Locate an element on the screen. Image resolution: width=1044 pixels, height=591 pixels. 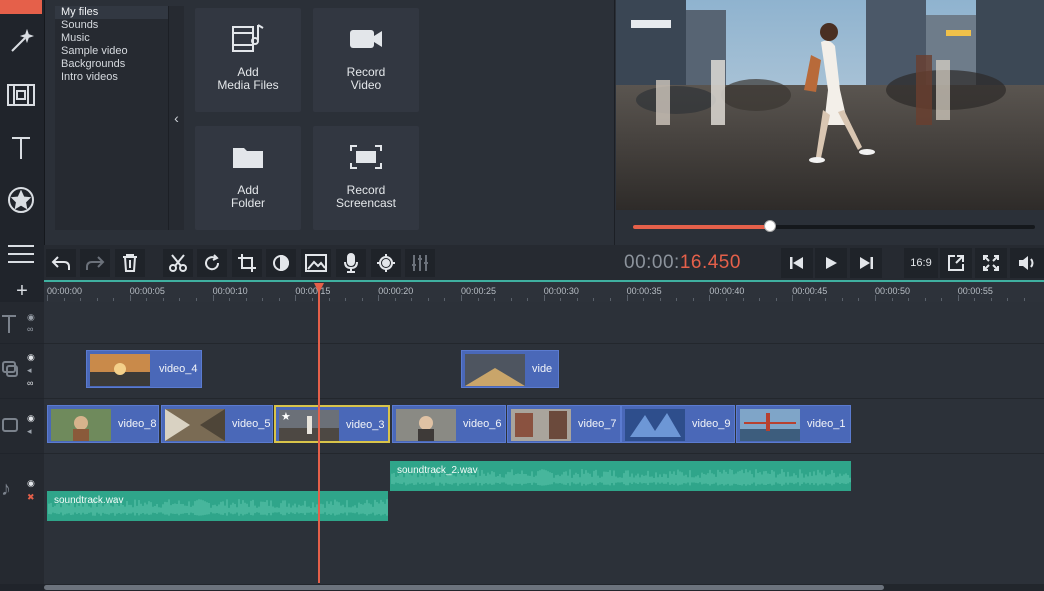
tile-label: Record Video is located at coordinates (366, 78).